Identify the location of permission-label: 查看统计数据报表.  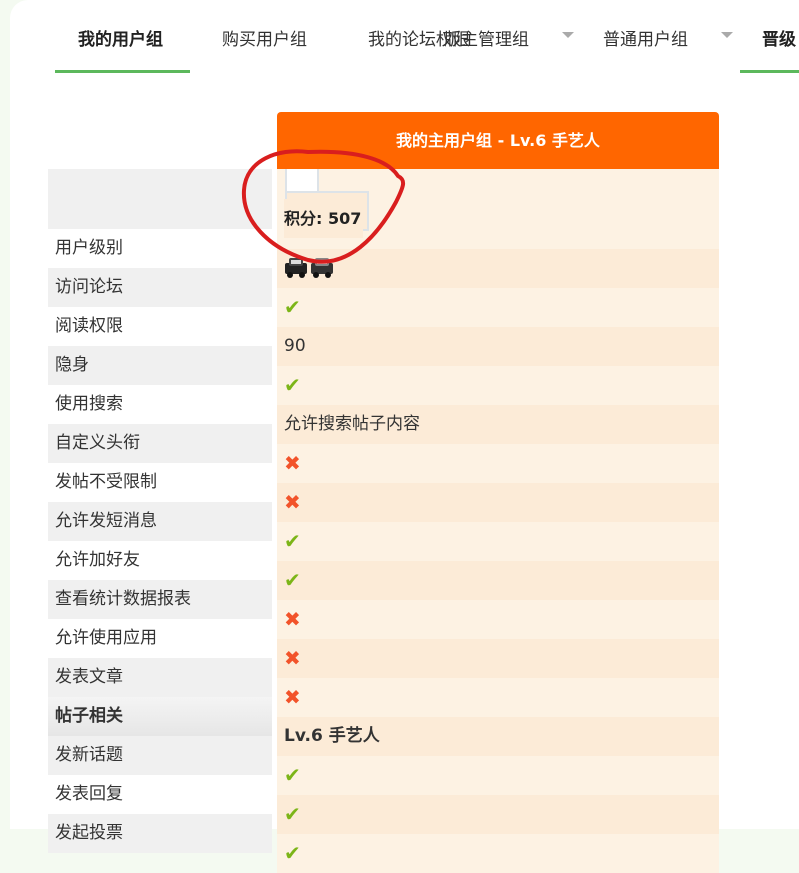
(160, 599).